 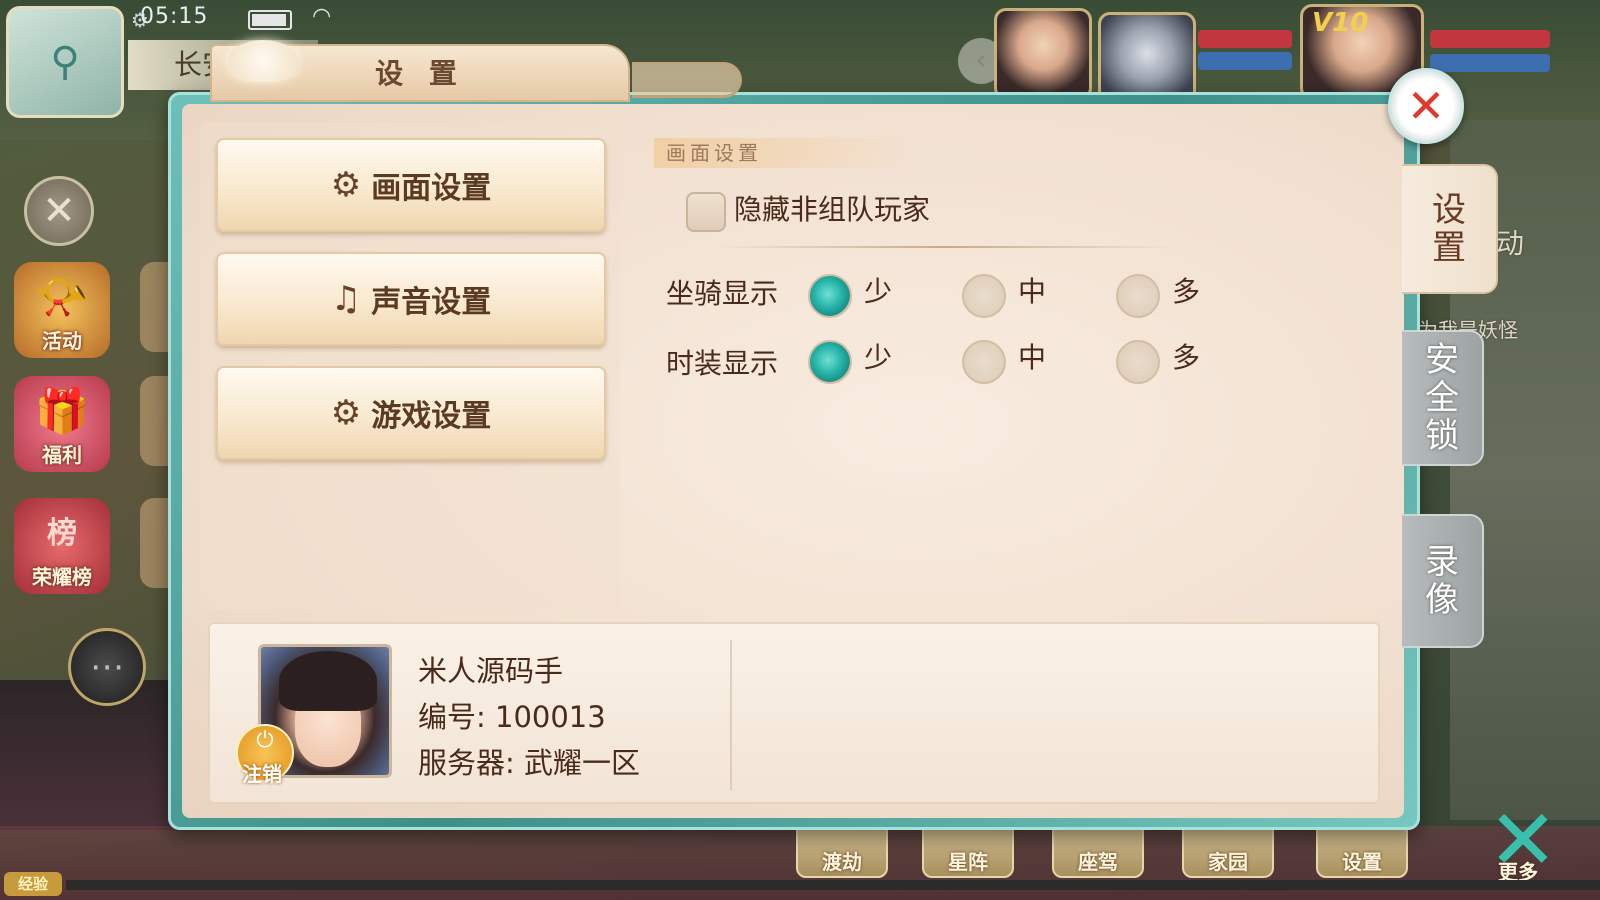 I want to click on mount-display-label: 坐骑显示, so click(x=722, y=293).